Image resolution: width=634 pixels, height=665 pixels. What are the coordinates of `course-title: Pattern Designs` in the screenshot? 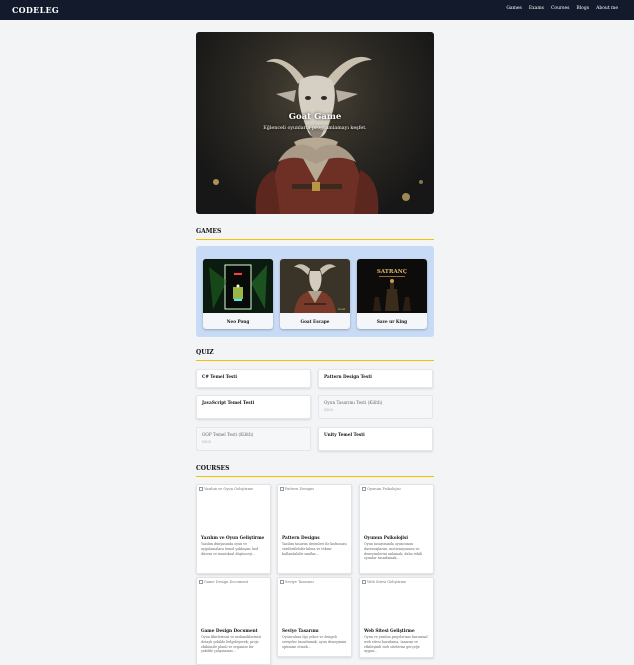 It's located at (301, 537).